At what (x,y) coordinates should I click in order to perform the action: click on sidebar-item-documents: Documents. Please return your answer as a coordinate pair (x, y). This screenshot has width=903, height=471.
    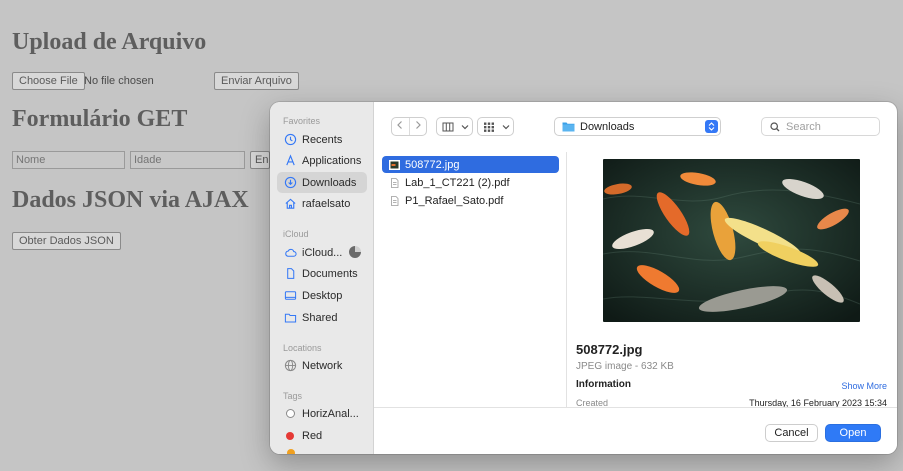
    Looking at the image, I should click on (322, 273).